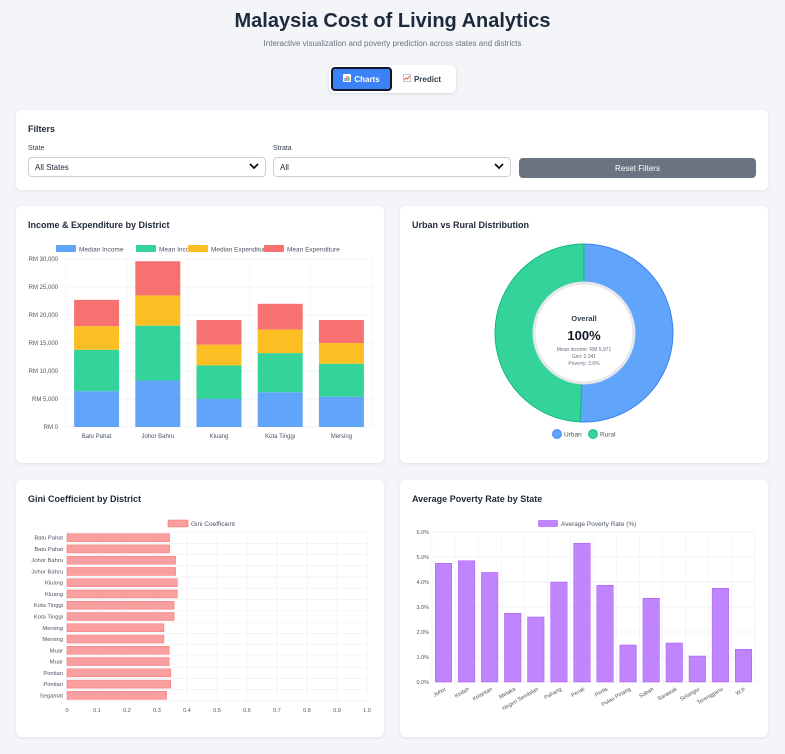  Describe the element at coordinates (440, 692) in the screenshot. I see `x-tick-label: Johor` at that location.